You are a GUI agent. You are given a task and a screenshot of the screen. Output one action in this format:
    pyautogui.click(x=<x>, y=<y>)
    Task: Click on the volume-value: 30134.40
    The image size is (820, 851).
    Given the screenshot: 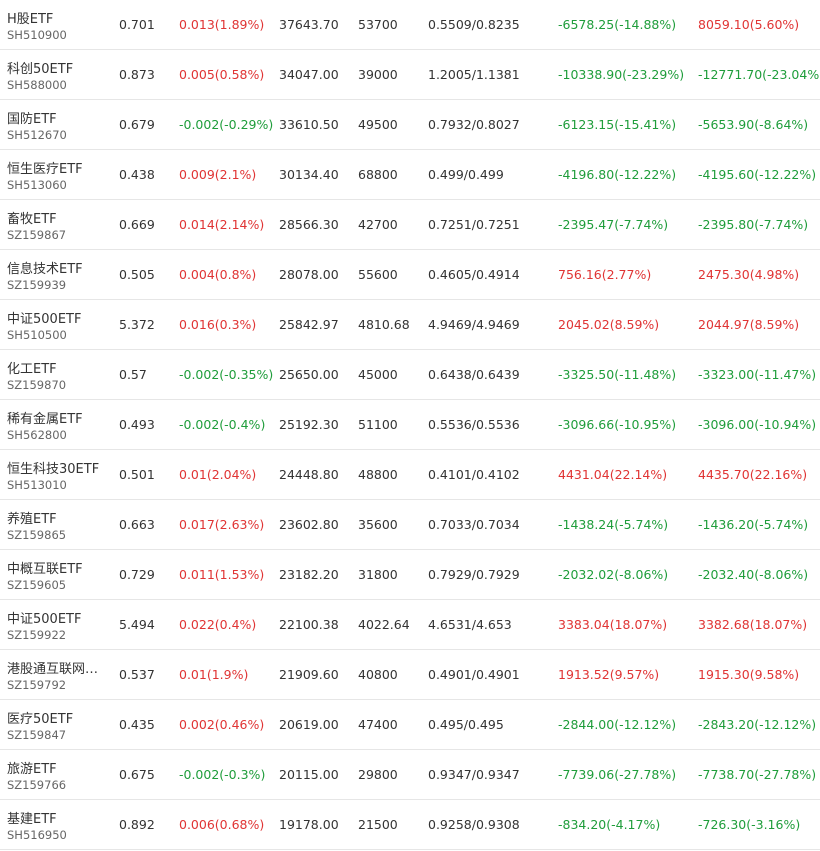 What is the action you would take?
    pyautogui.click(x=309, y=174)
    